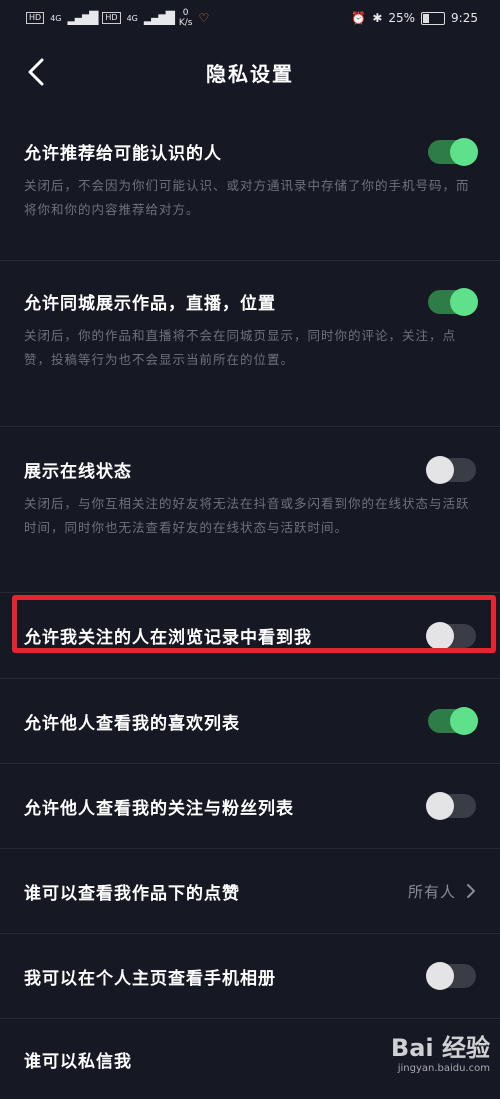 This screenshot has height=1099, width=500. I want to click on likes-list-toggle, so click(453, 721).